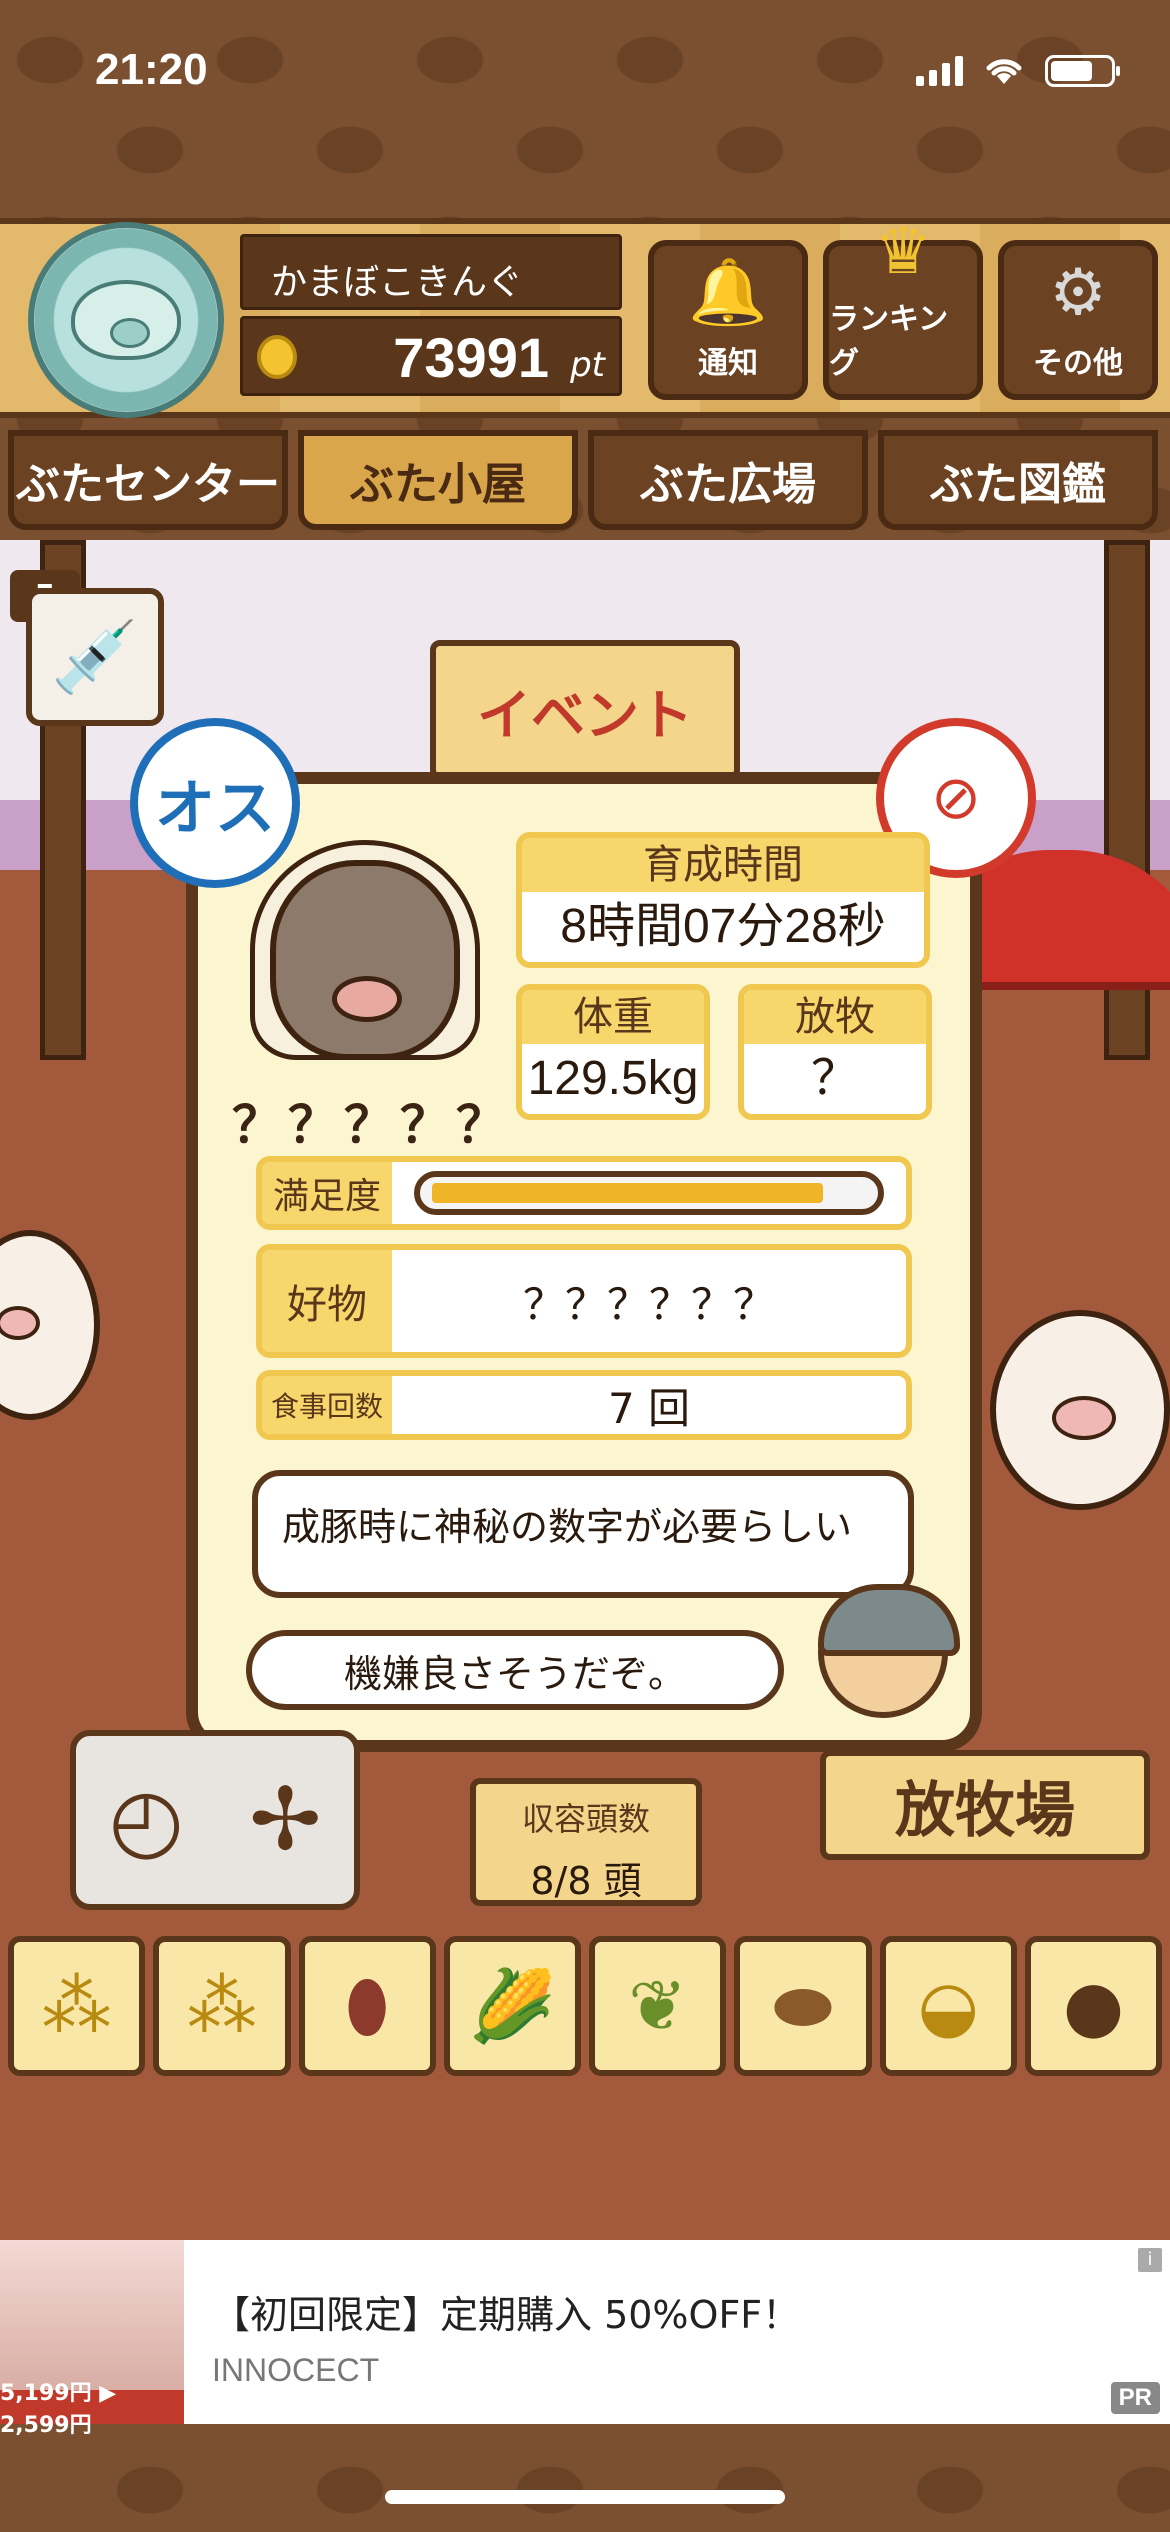 The image size is (1170, 2532). Describe the element at coordinates (985, 1805) in the screenshot. I see `pasture-button: 放牧場` at that location.